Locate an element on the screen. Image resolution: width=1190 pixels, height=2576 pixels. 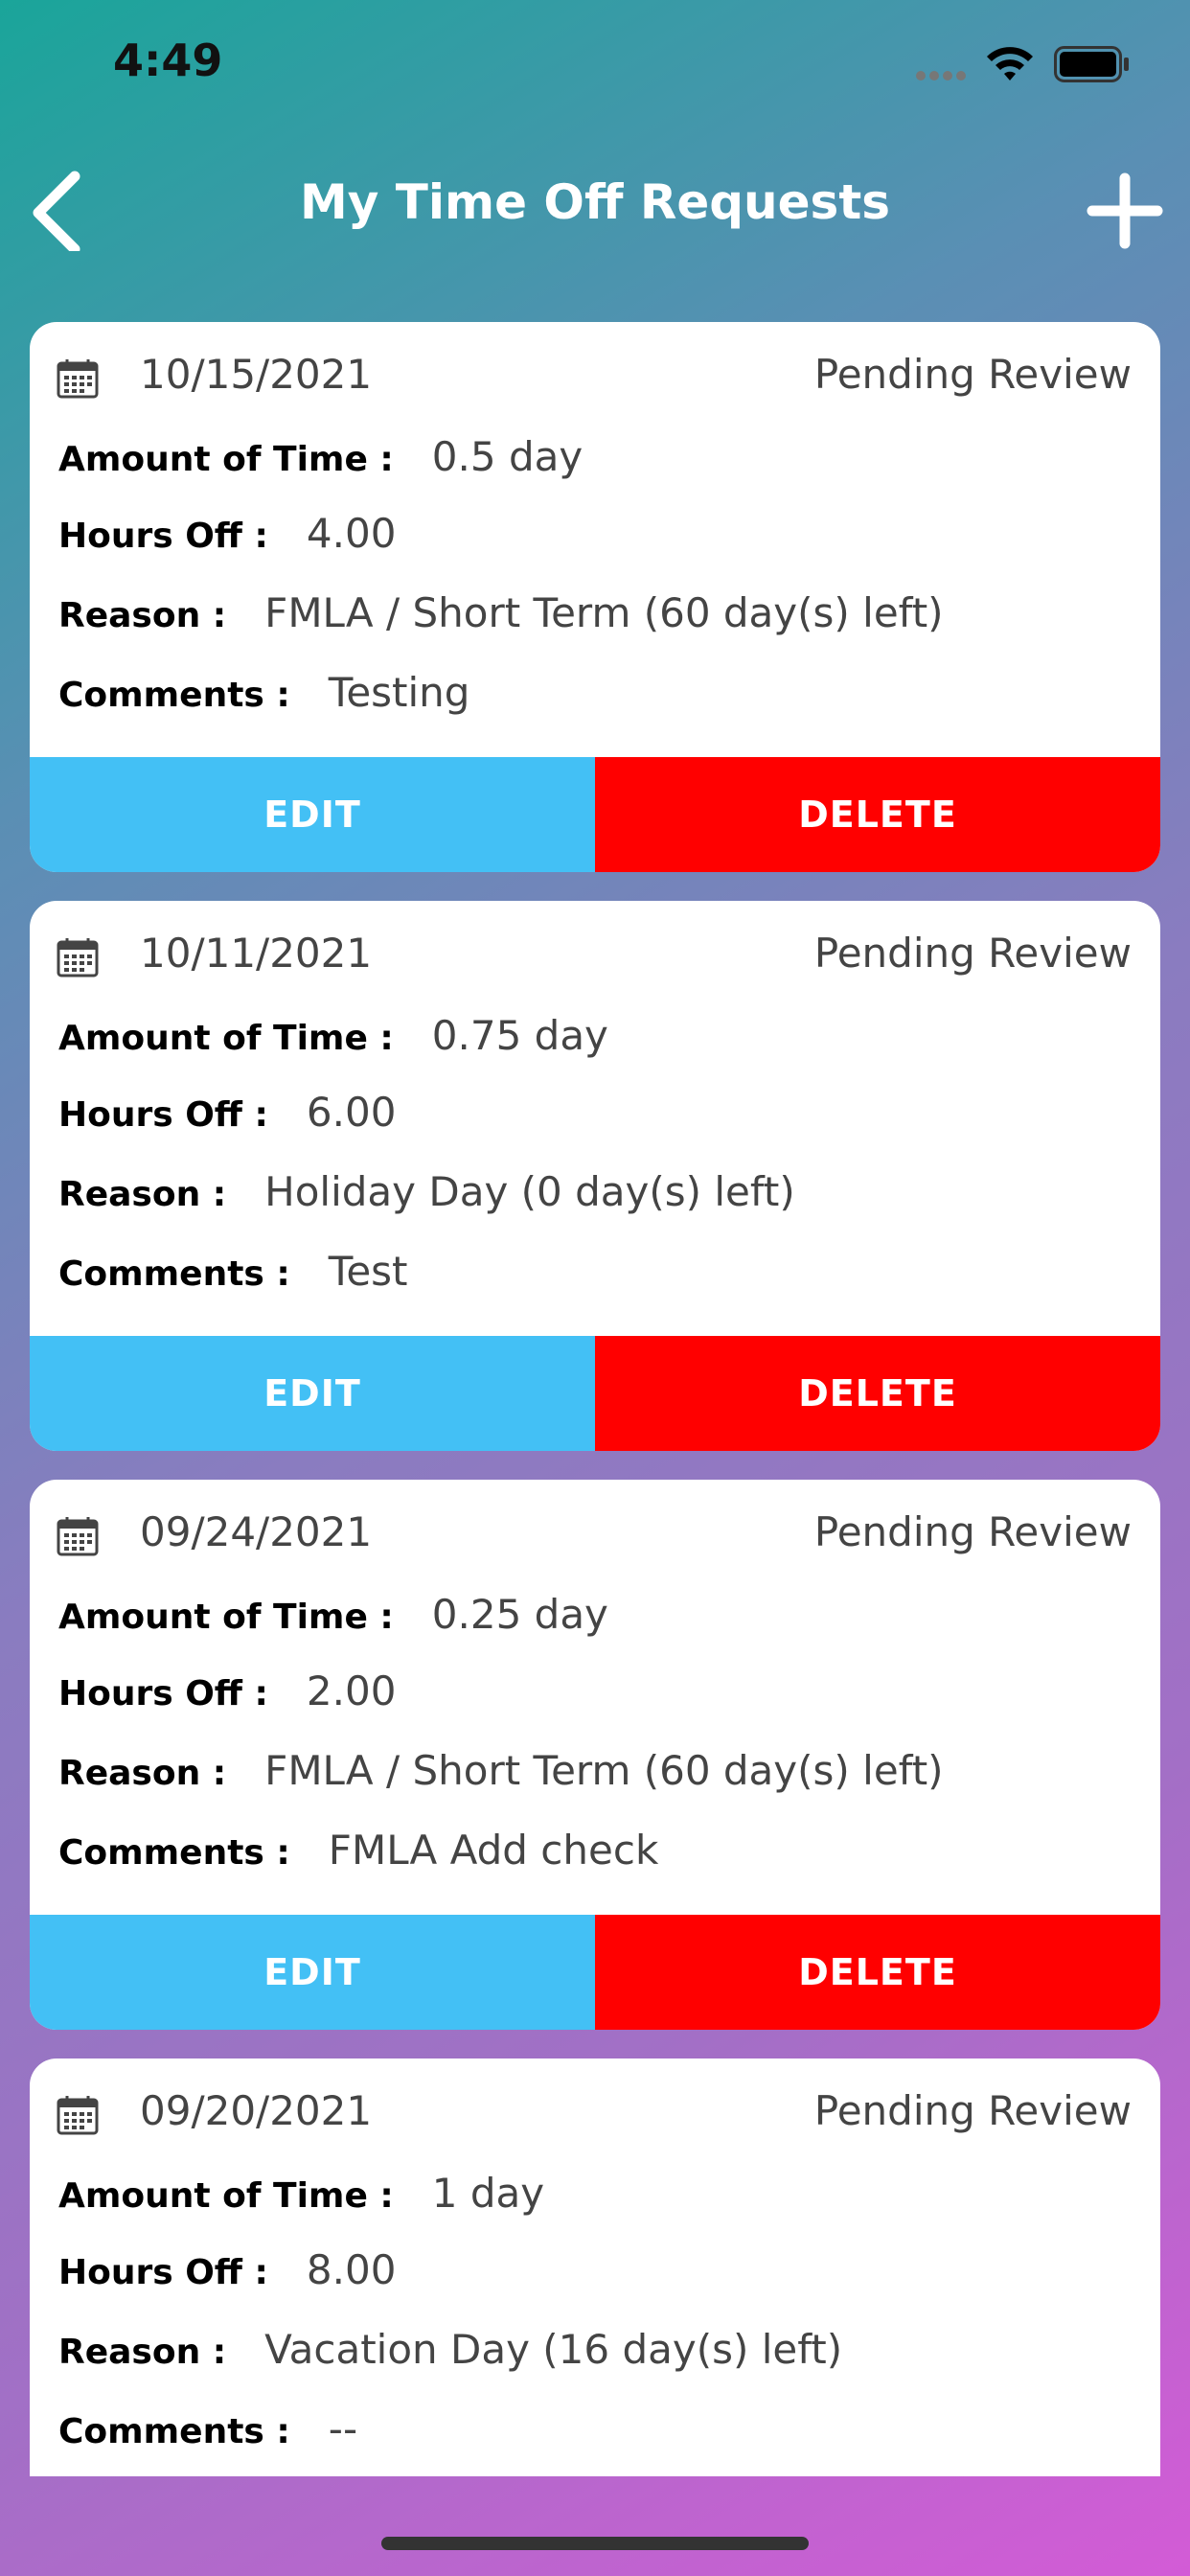
request-date: 10/15/2021 is located at coordinates (256, 374).